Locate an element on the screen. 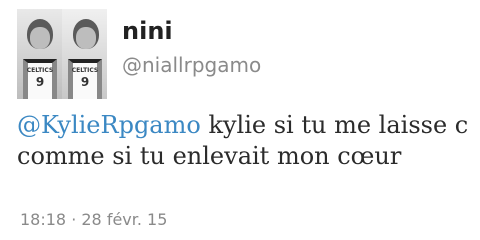 Image resolution: width=480 pixels, height=240 pixels. author-name: nini is located at coordinates (147, 31).